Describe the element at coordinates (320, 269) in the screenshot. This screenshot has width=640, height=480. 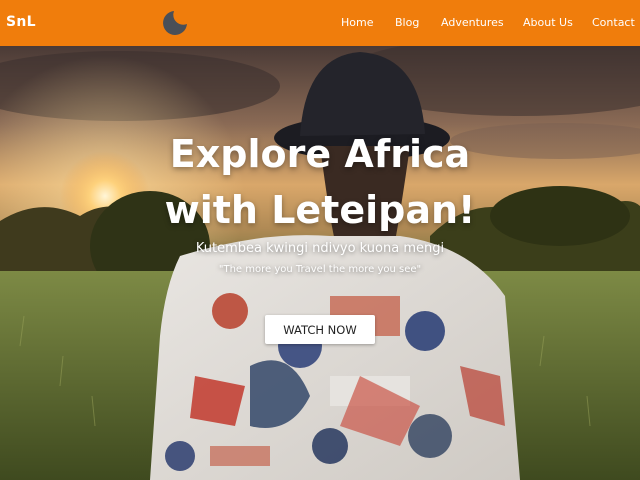
I see `hero-quote: "The more you Travel the more you see"` at that location.